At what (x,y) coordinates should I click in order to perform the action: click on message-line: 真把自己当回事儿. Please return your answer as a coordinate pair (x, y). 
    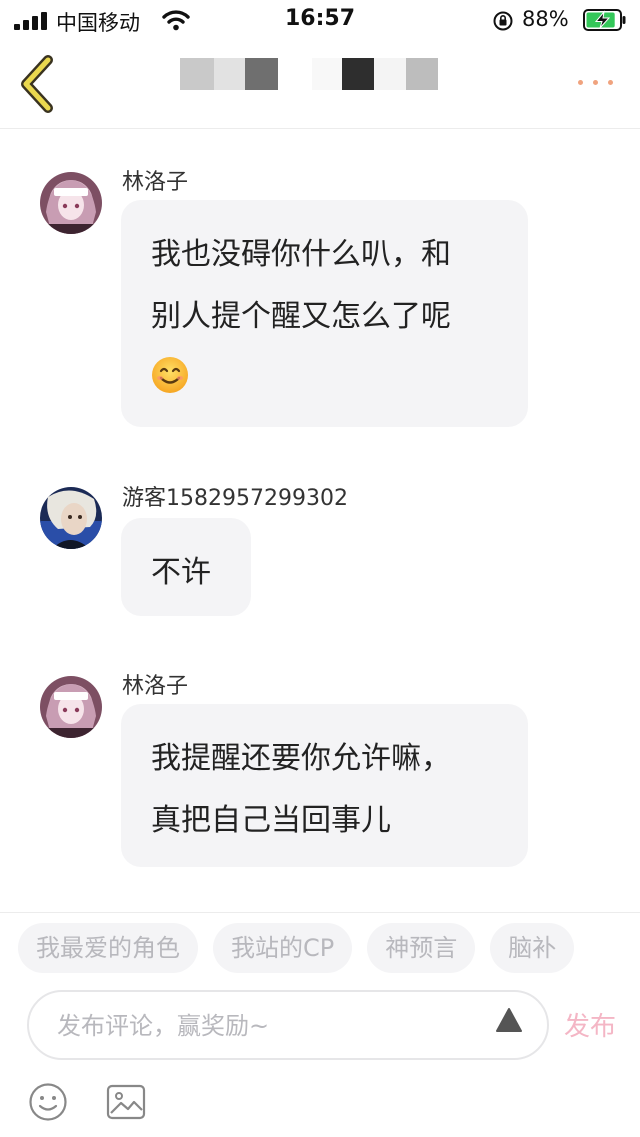
    Looking at the image, I should click on (271, 820).